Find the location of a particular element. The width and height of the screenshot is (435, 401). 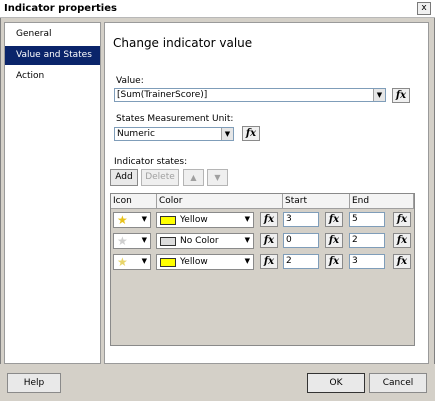

value-expression-combo: [Sum(TrainerScore)] ▼ is located at coordinates (250, 95).